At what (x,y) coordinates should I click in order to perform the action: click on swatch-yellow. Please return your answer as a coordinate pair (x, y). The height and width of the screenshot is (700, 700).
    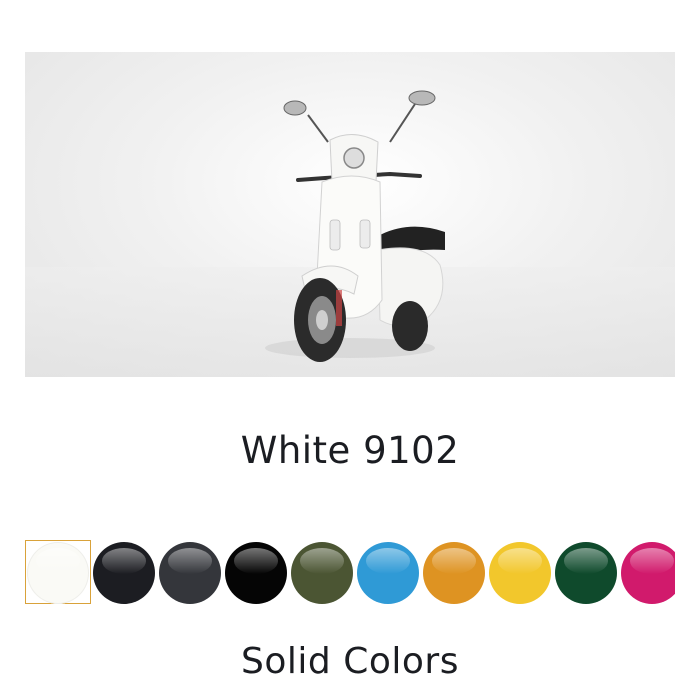
    Looking at the image, I should click on (520, 573).